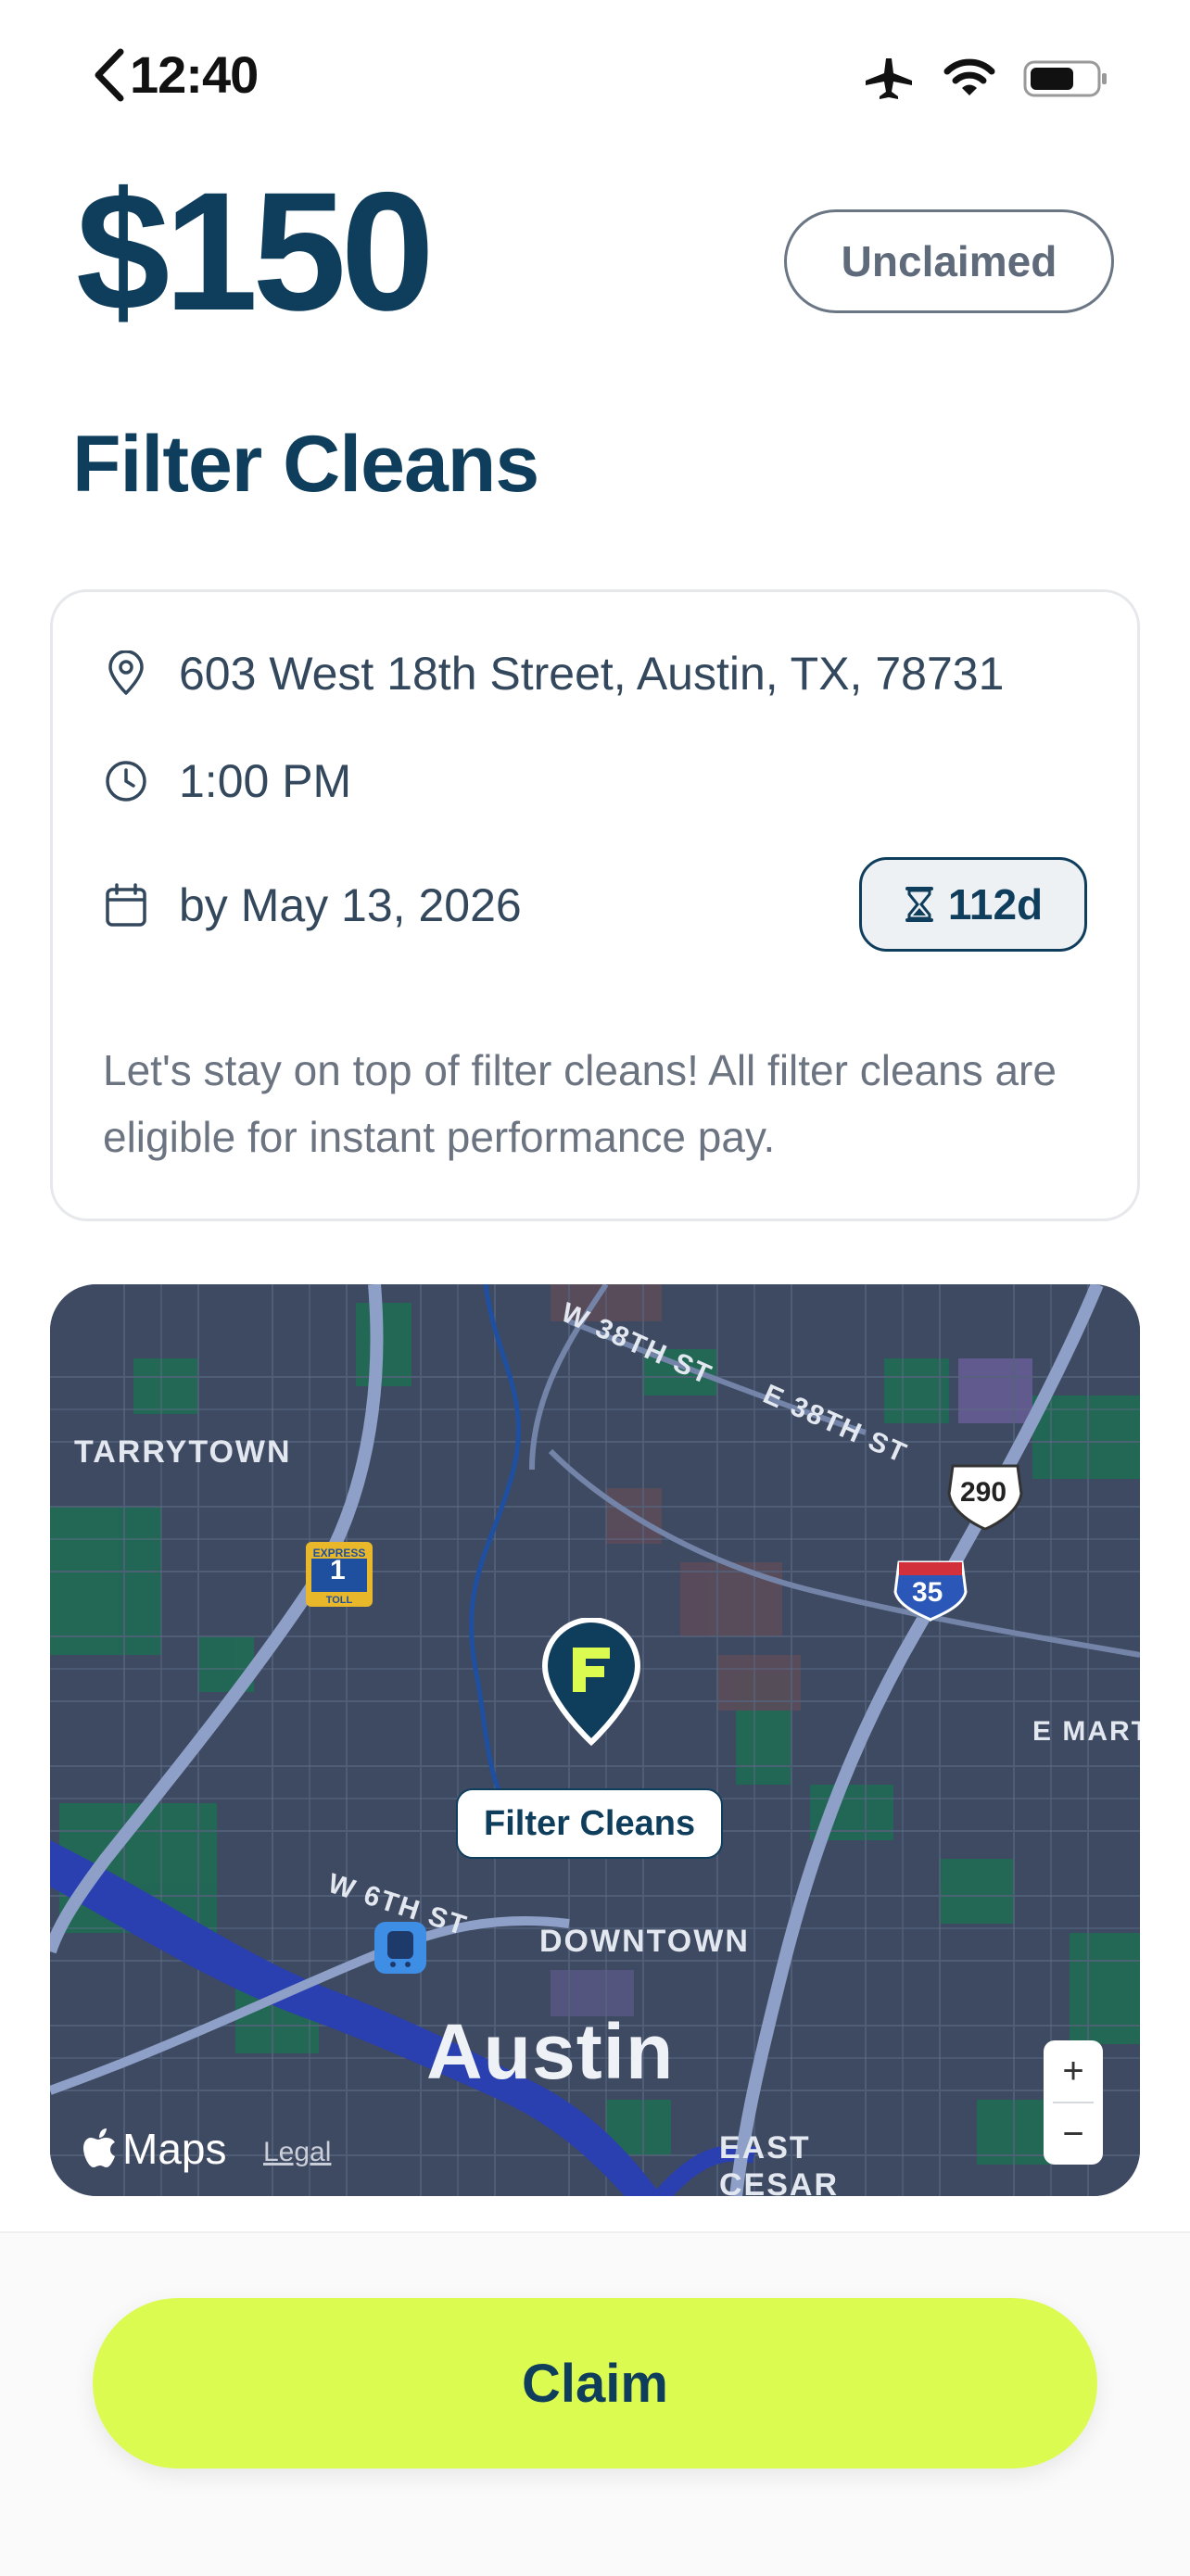 This screenshot has height=2576, width=1190. I want to click on time-text: 1:00 PM, so click(265, 781).